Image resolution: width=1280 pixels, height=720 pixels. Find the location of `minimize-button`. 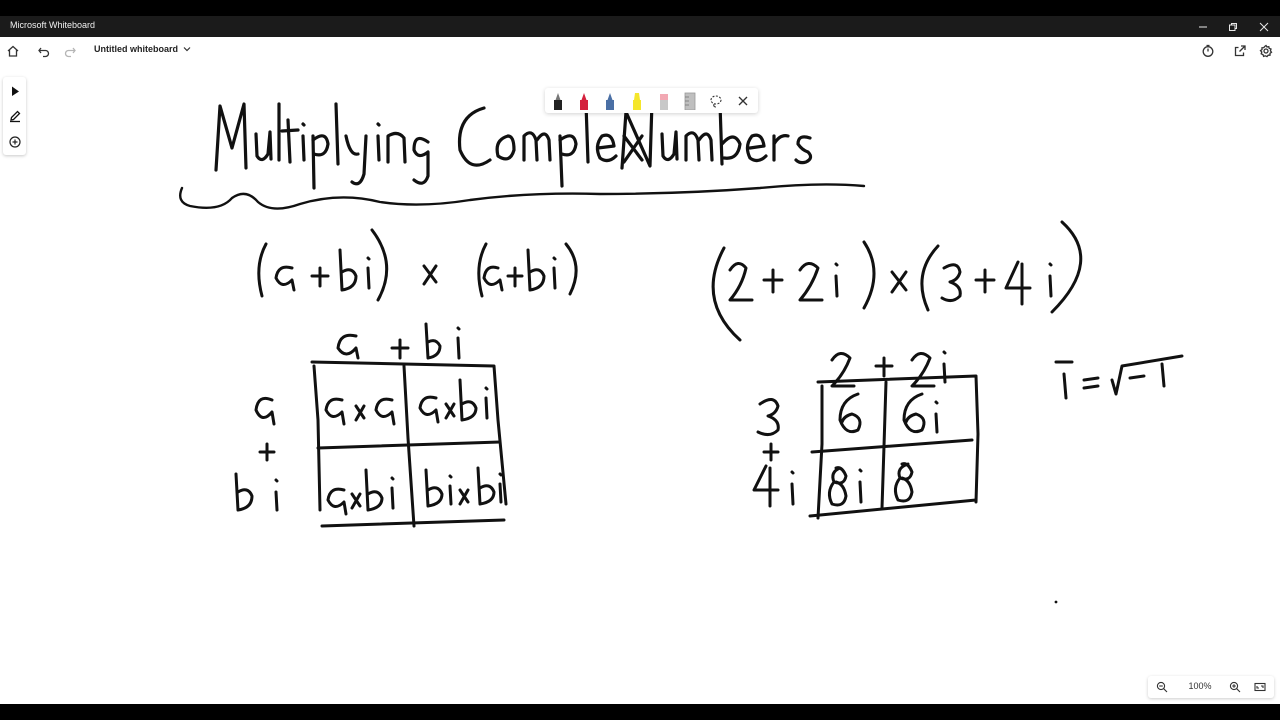

minimize-button is located at coordinates (1203, 26).